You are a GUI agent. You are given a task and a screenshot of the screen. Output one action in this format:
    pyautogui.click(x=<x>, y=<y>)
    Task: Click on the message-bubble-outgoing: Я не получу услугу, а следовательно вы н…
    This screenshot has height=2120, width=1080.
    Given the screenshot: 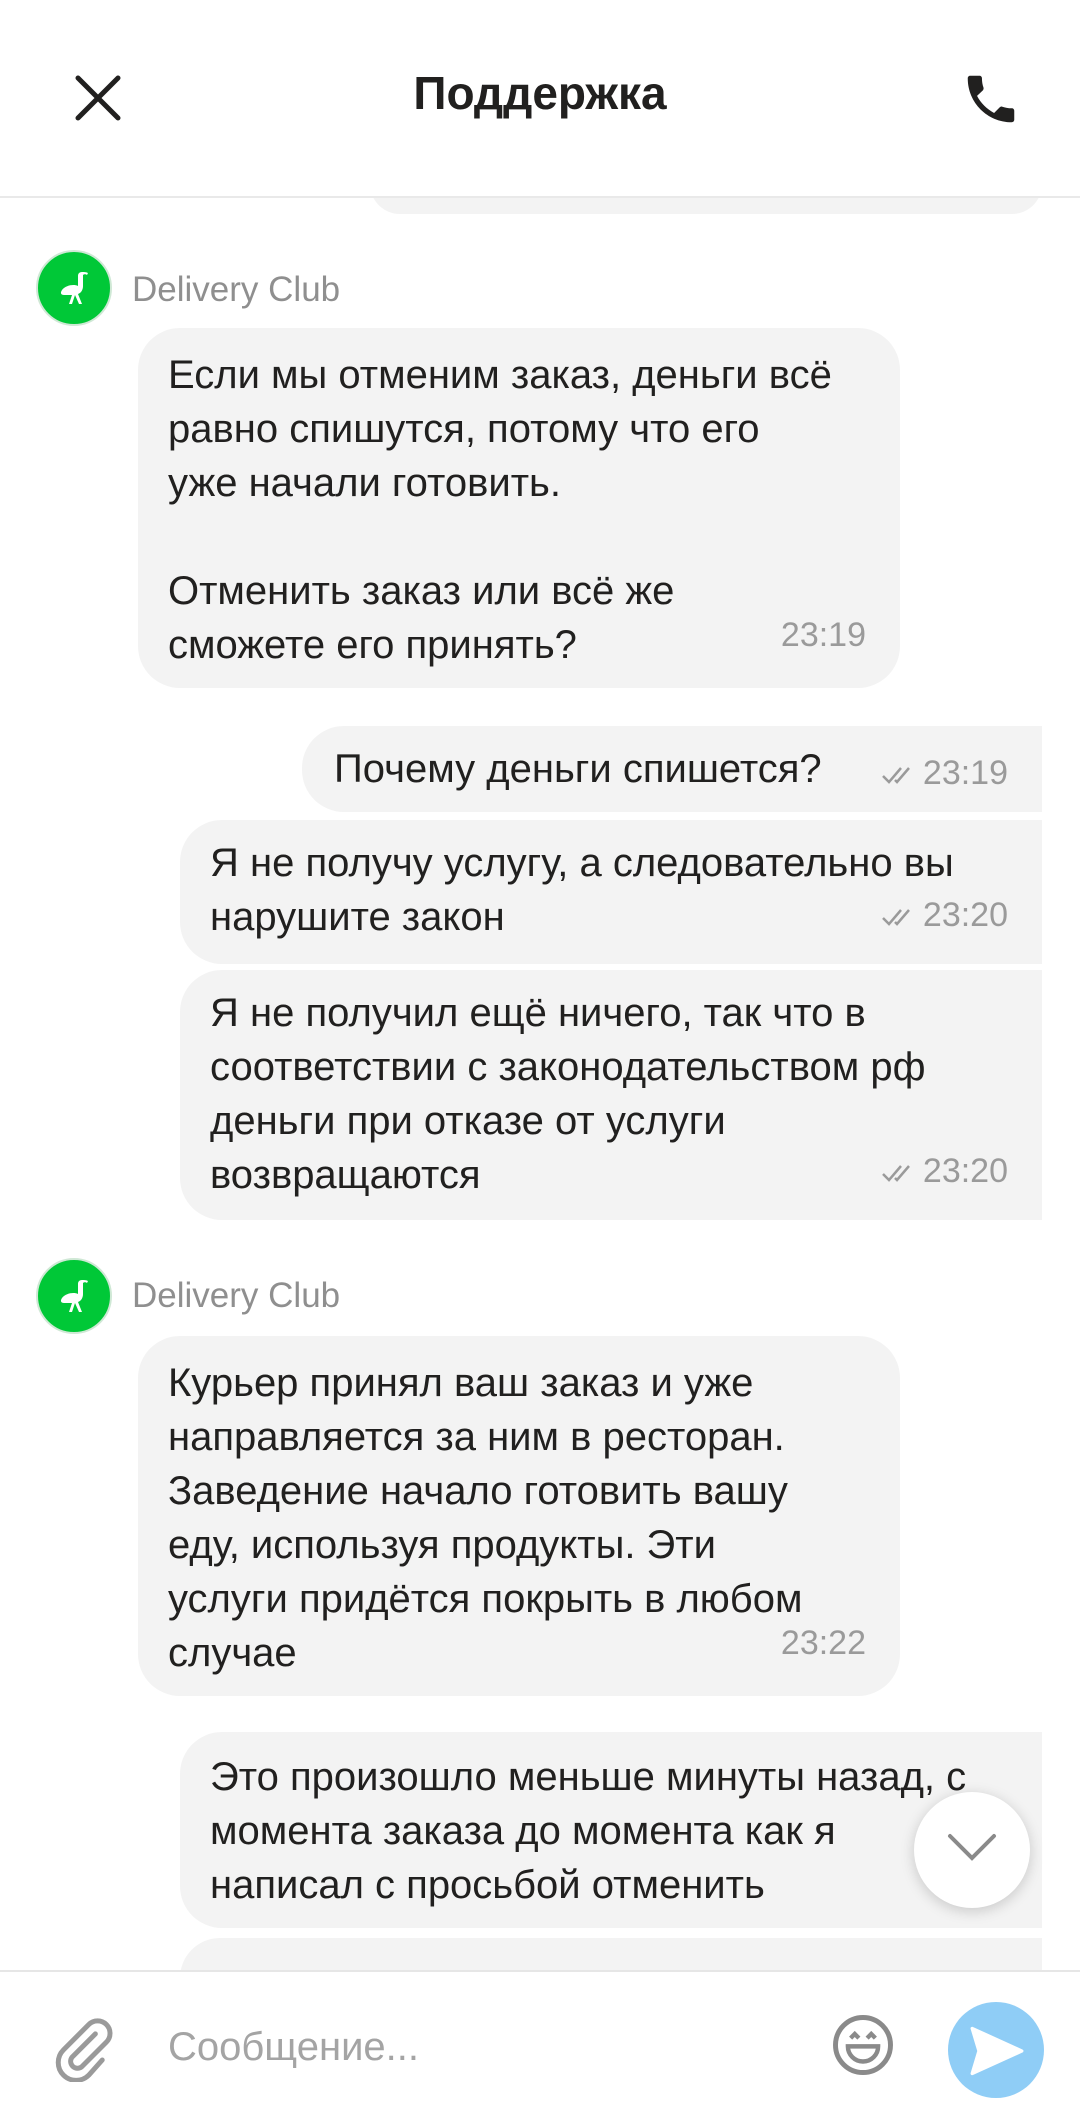 What is the action you would take?
    pyautogui.click(x=611, y=892)
    